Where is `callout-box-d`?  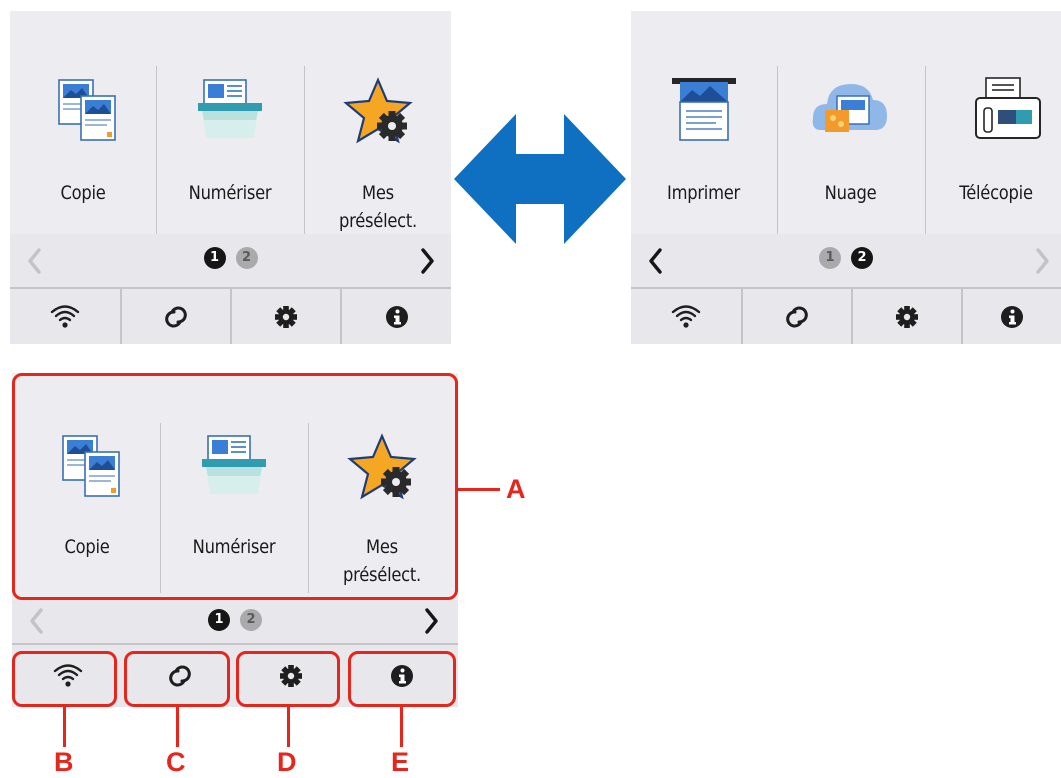 callout-box-d is located at coordinates (288, 679).